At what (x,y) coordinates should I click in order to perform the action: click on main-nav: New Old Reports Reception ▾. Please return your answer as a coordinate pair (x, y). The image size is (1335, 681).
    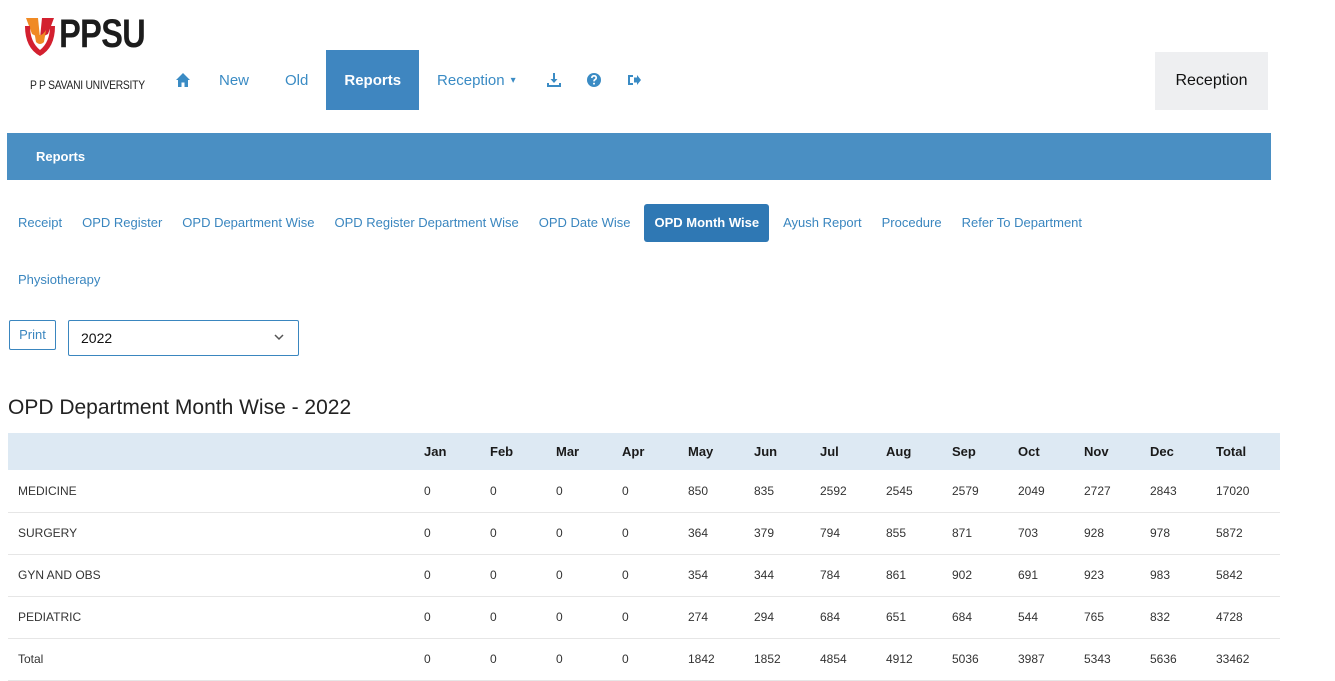
    Looking at the image, I should click on (409, 80).